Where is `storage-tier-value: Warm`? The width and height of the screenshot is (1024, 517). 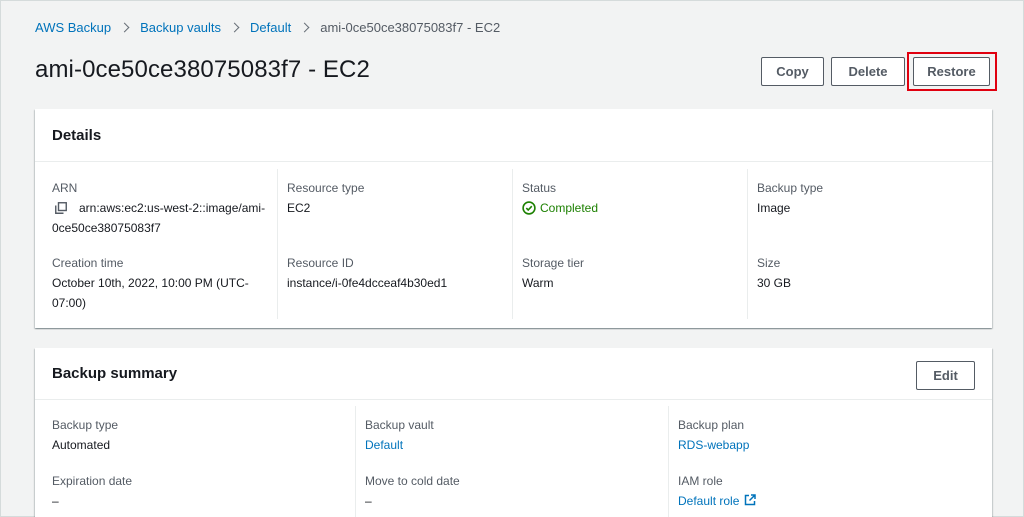
storage-tier-value: Warm is located at coordinates (538, 283).